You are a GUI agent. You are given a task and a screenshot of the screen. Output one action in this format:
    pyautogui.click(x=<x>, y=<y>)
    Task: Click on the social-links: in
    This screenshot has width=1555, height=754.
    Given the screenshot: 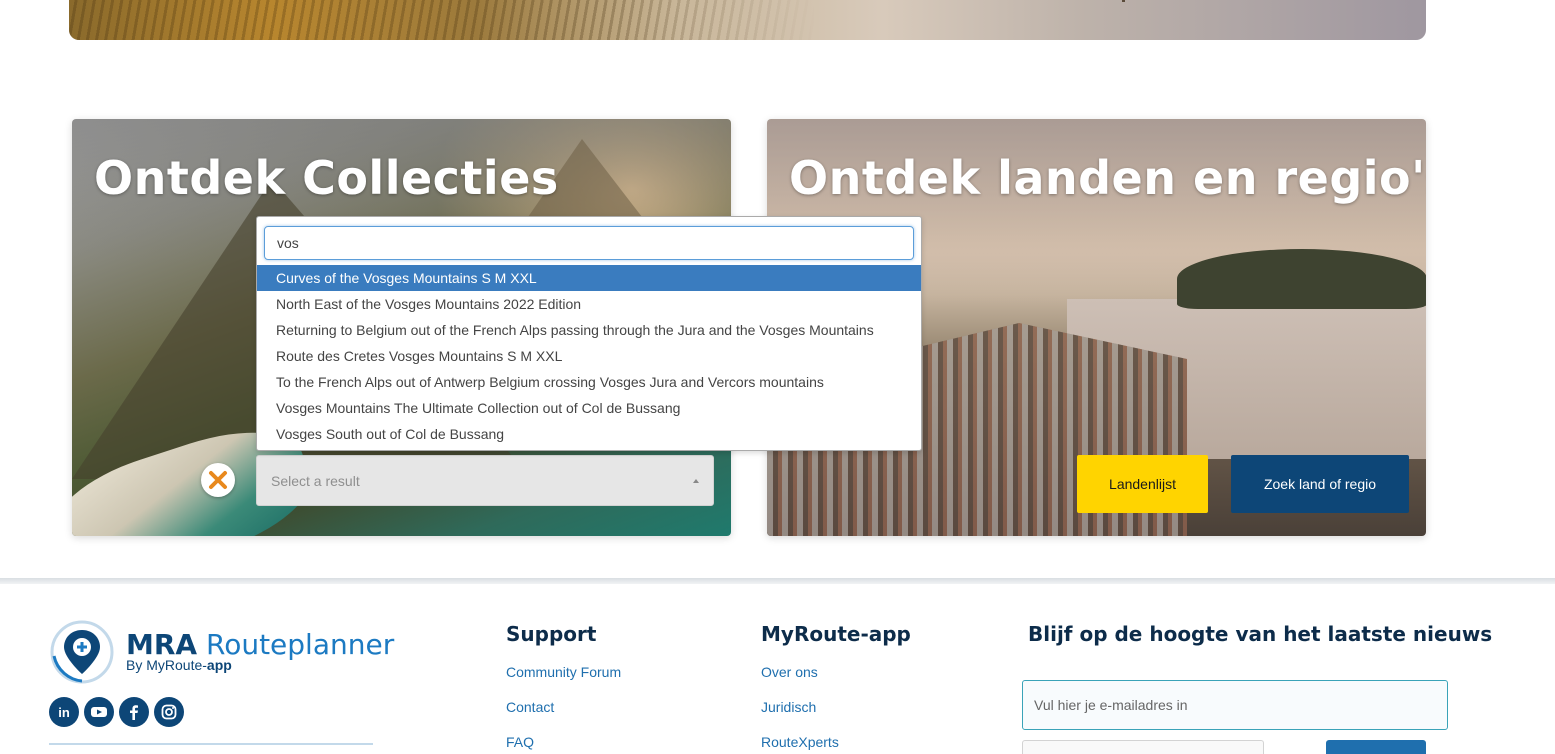 What is the action you would take?
    pyautogui.click(x=116, y=712)
    